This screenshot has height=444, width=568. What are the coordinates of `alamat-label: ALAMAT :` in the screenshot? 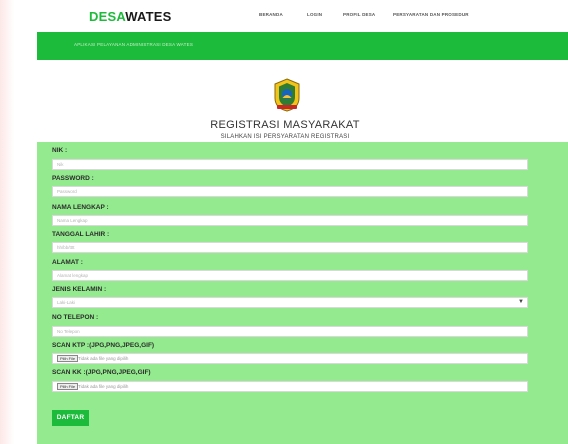 It's located at (67, 262).